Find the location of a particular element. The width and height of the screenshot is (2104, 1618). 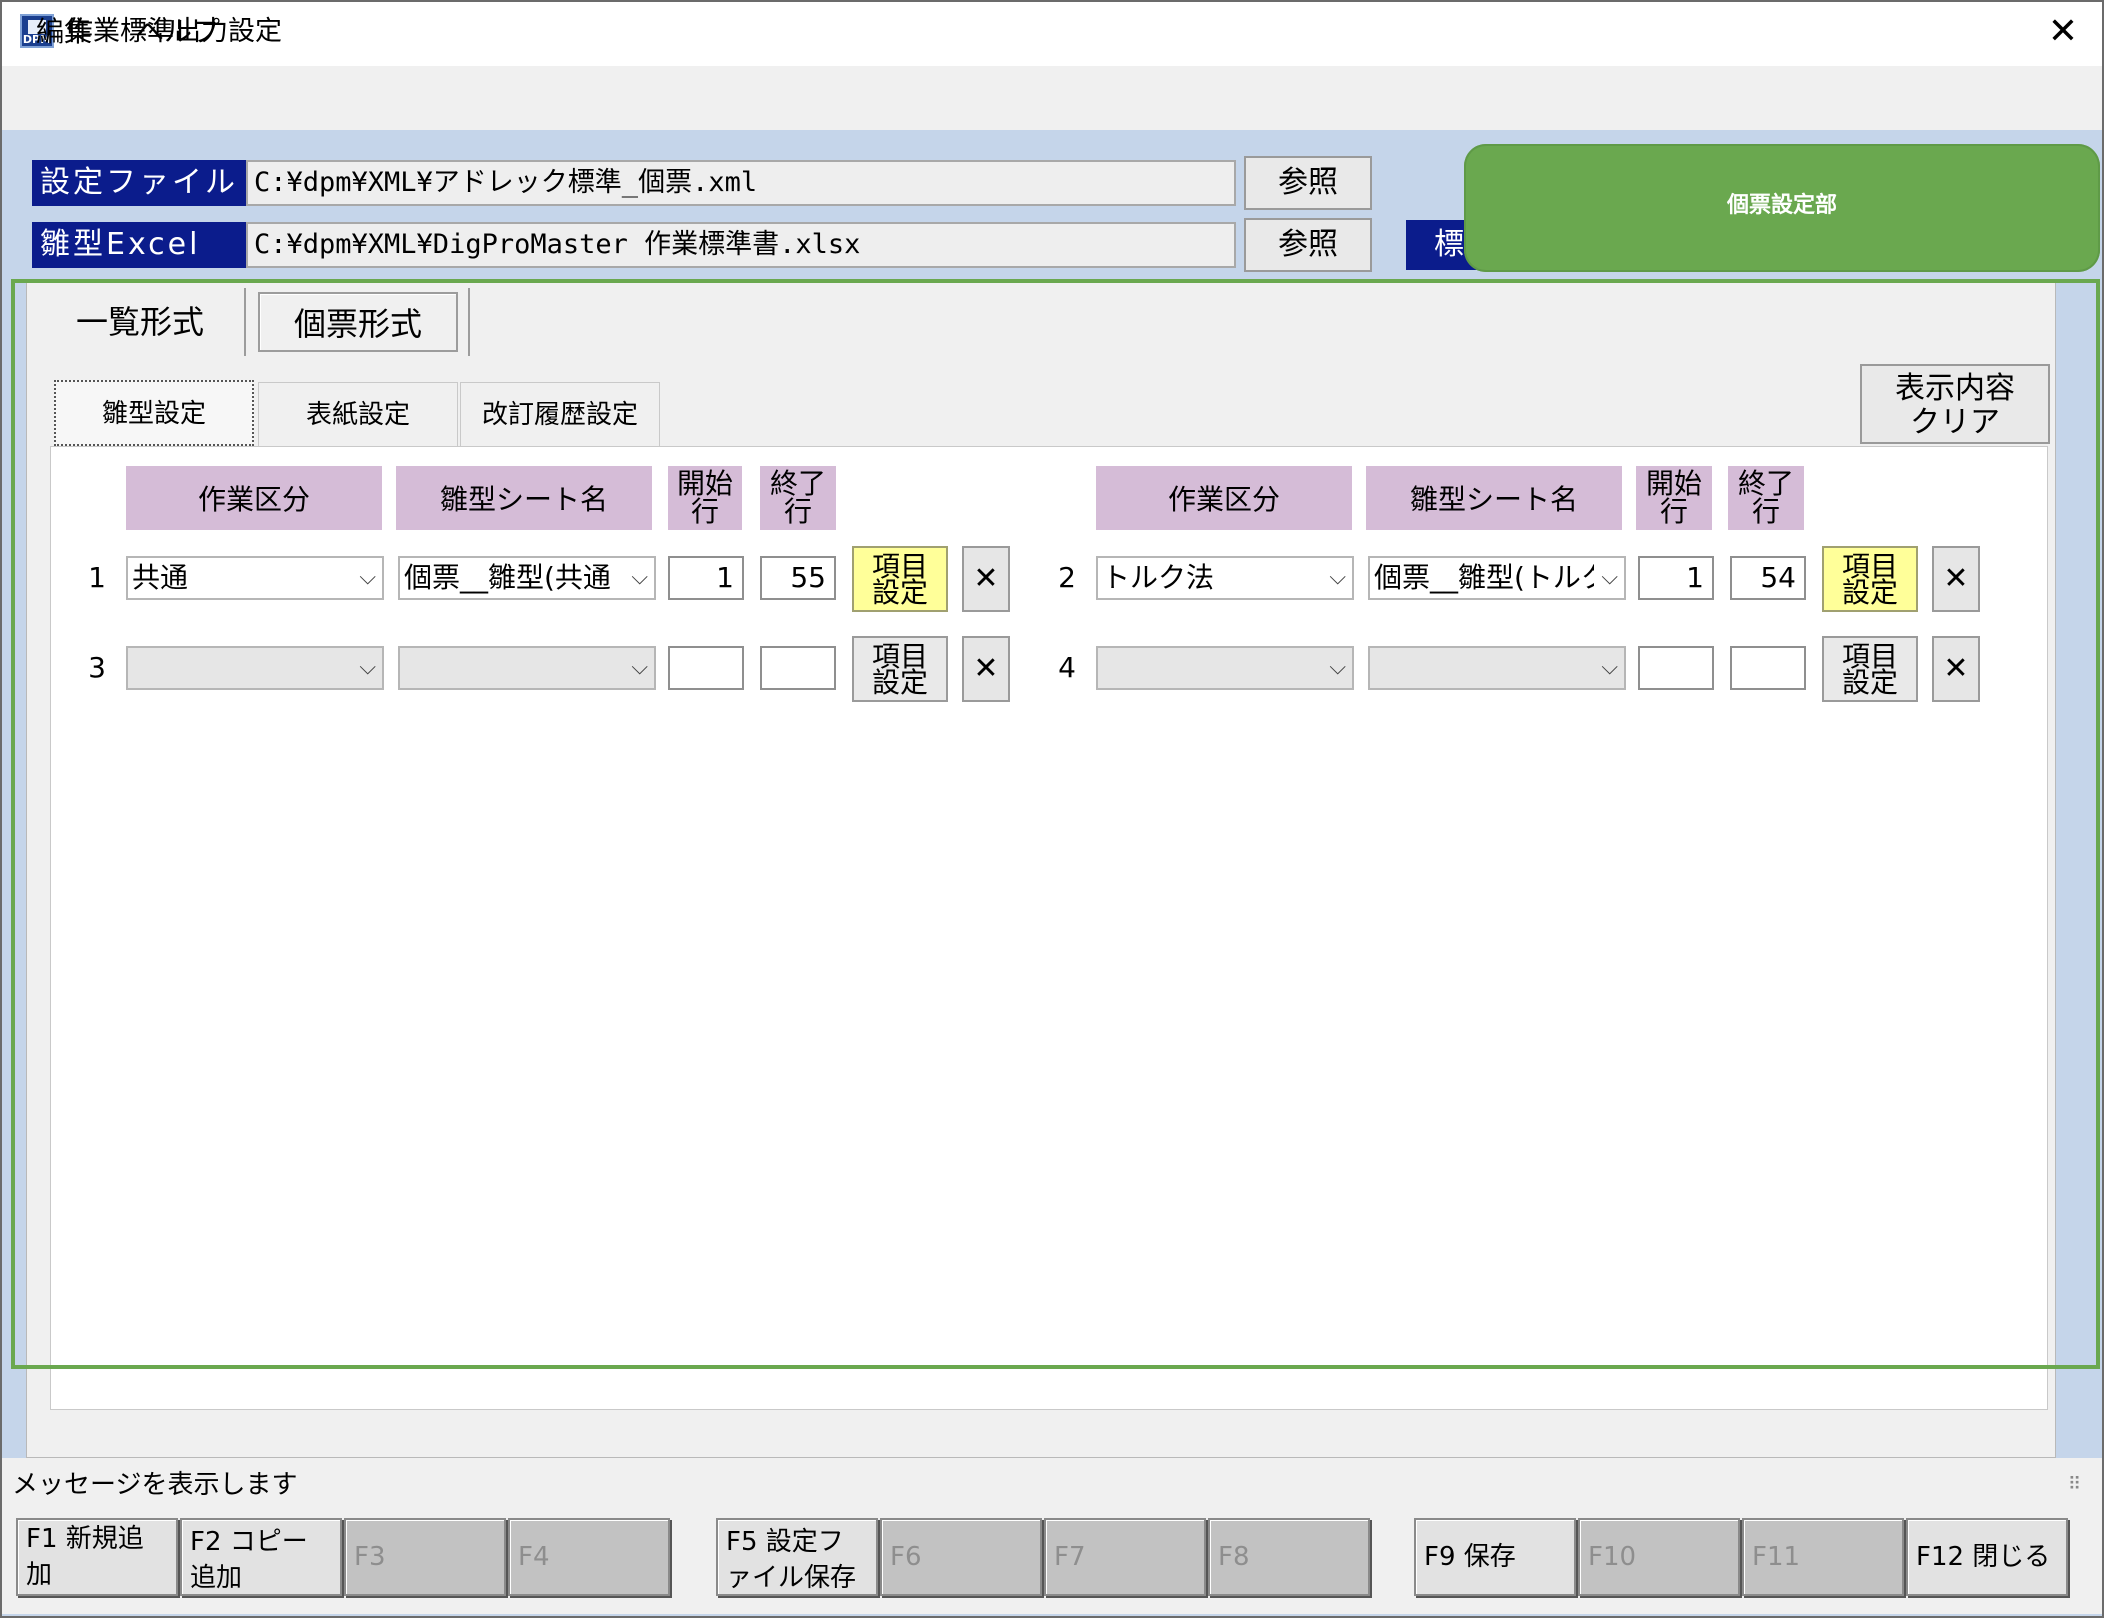

category-value: トルク法 is located at coordinates (1158, 577).